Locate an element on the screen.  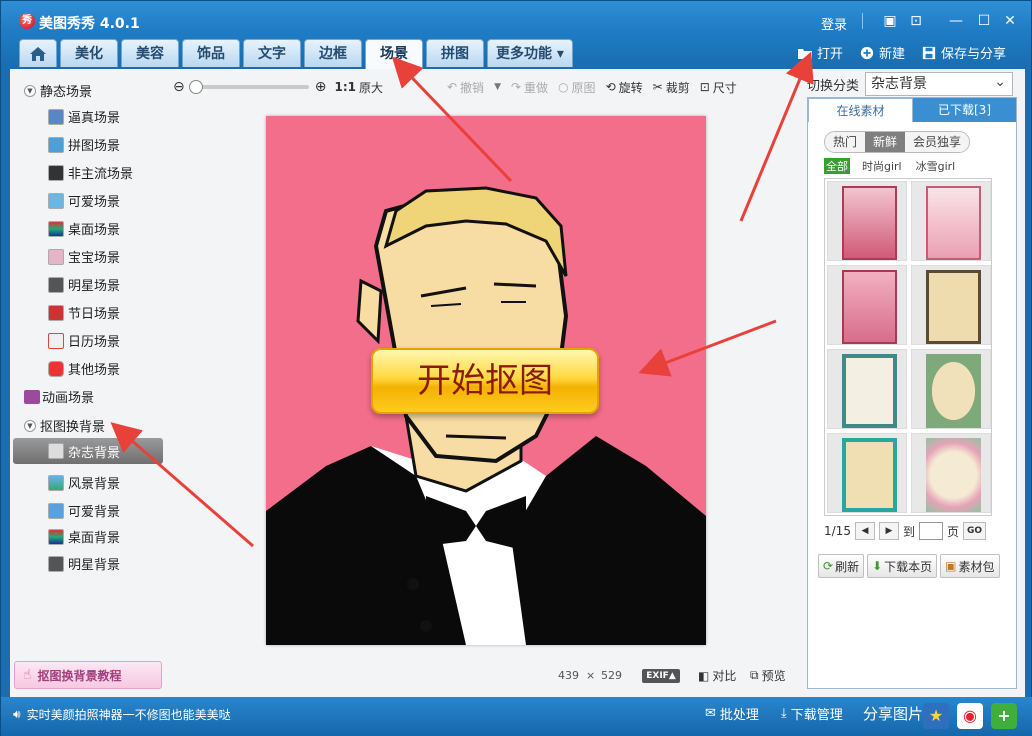
zoom-in-icon: ⊕ is located at coordinates (321, 87).